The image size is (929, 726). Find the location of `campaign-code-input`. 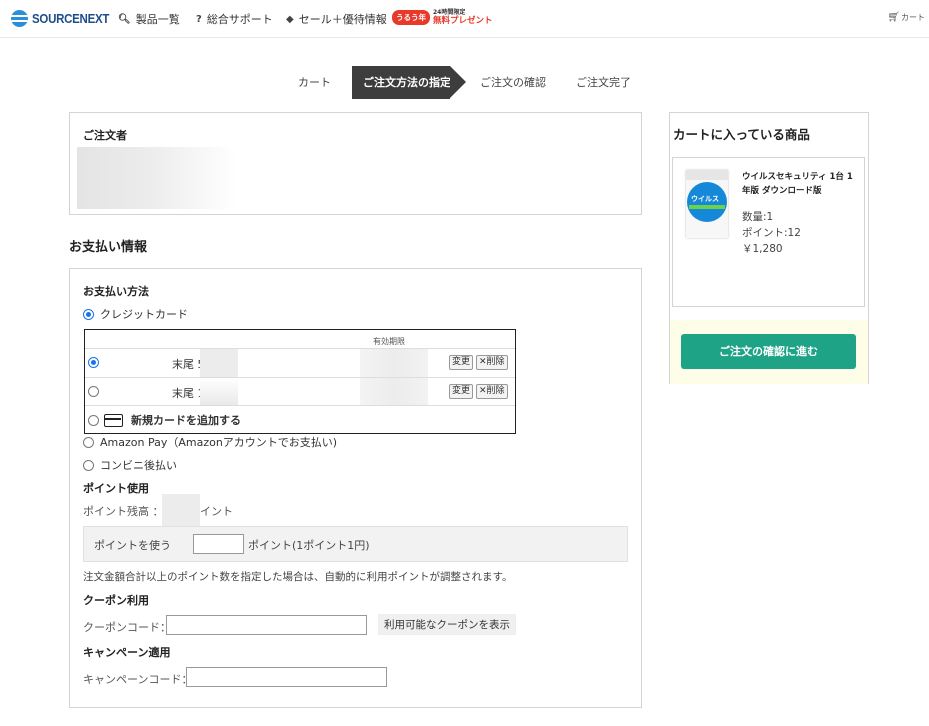

campaign-code-input is located at coordinates (286, 677).